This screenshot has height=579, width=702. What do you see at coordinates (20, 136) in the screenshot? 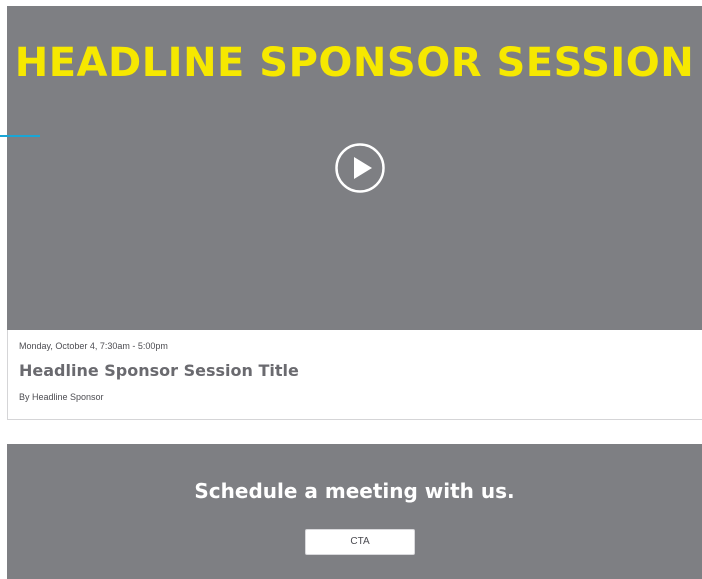
I see `accent-line` at bounding box center [20, 136].